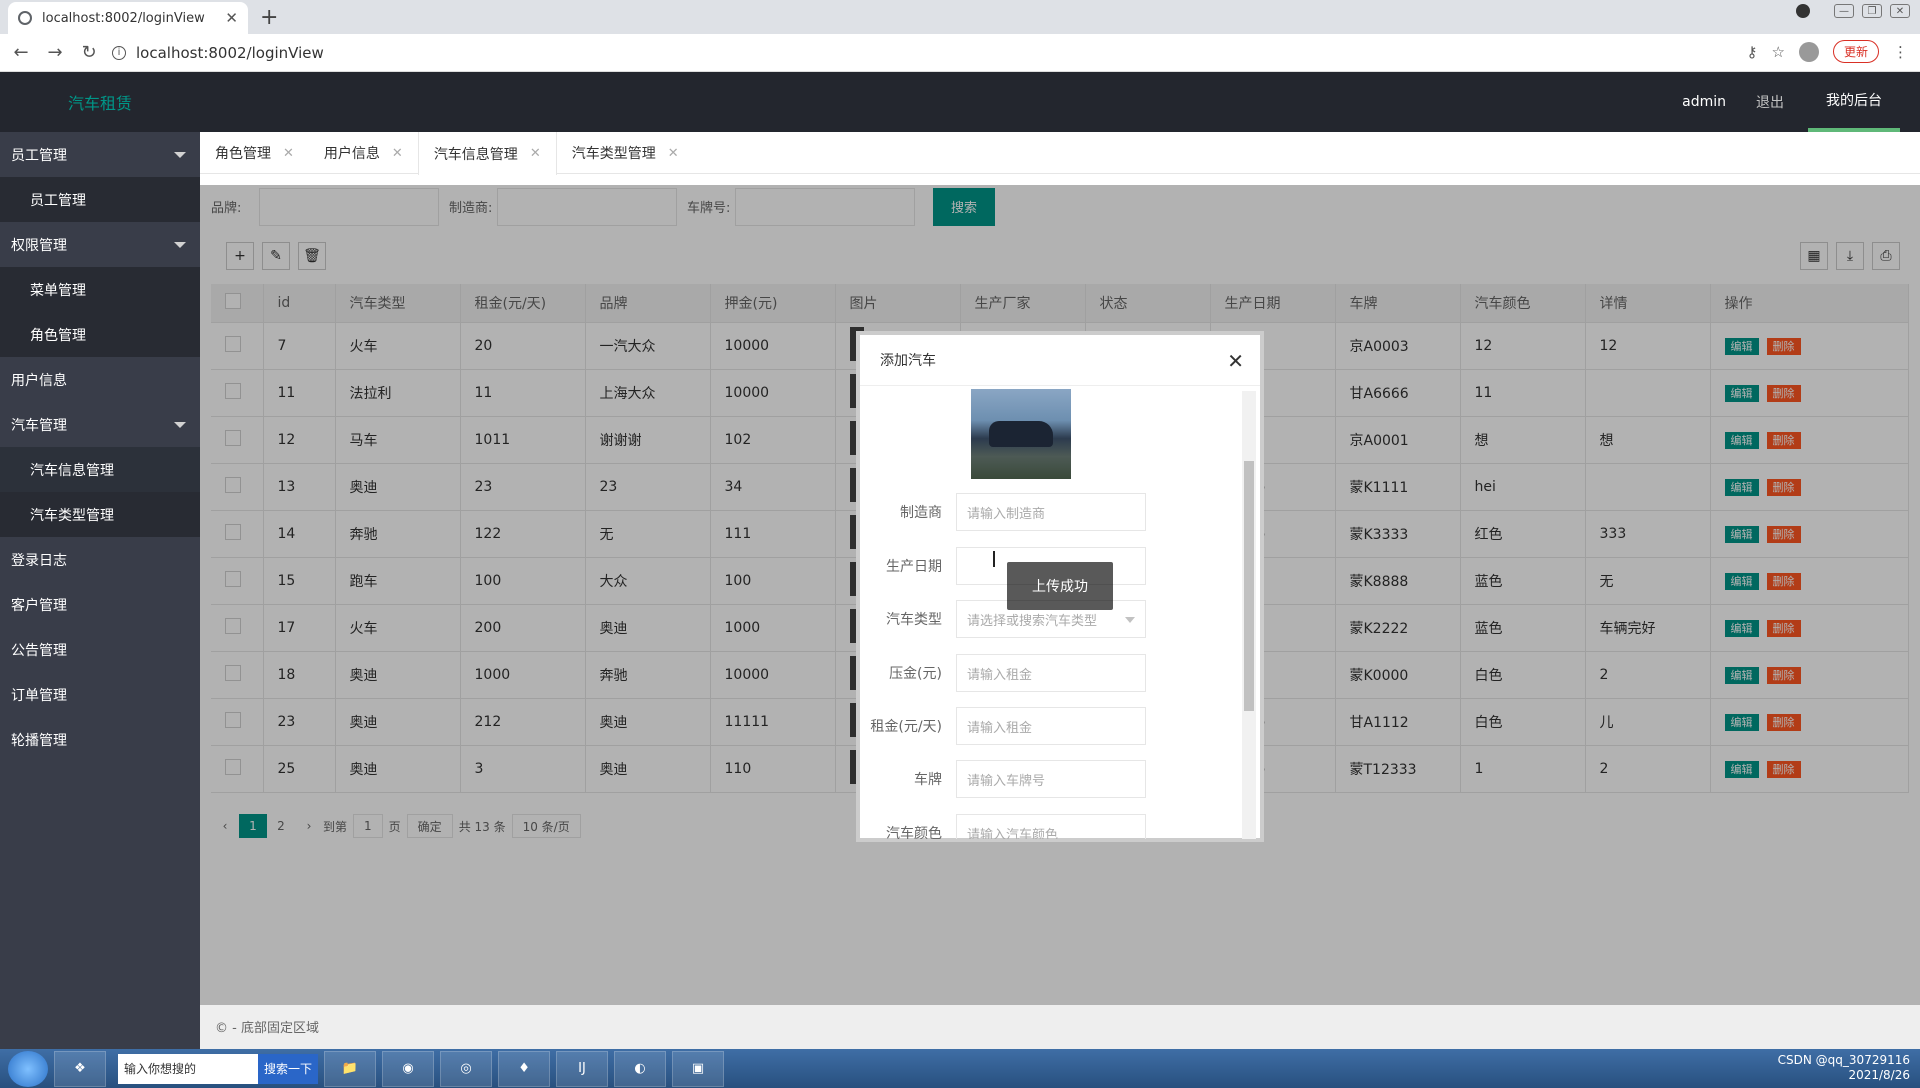 The height and width of the screenshot is (1088, 1920). Describe the element at coordinates (466, 1068) in the screenshot. I see `chrome-icon: ◎` at that location.